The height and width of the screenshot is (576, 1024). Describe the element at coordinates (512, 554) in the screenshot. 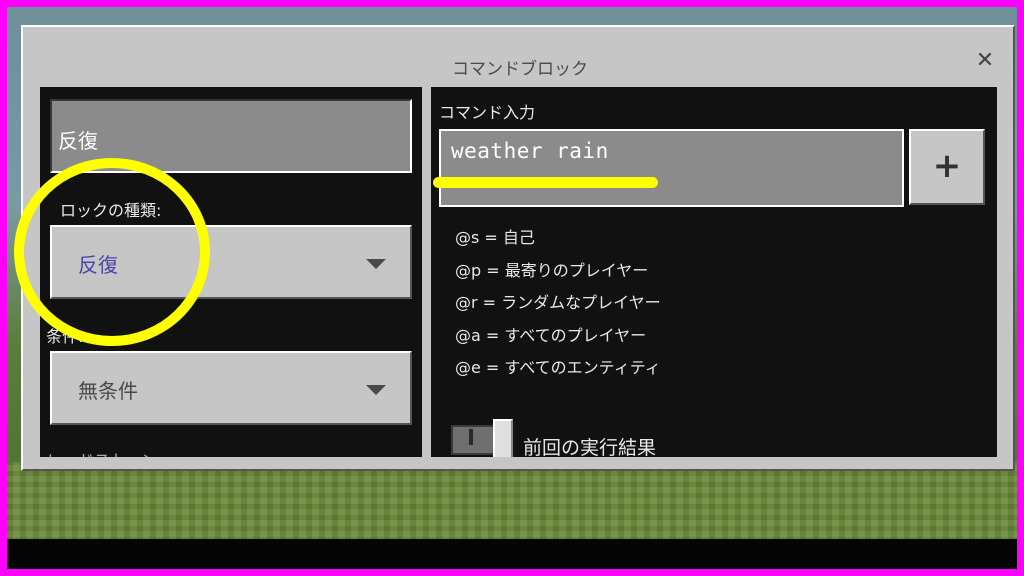

I see `bottom-letterbox` at that location.